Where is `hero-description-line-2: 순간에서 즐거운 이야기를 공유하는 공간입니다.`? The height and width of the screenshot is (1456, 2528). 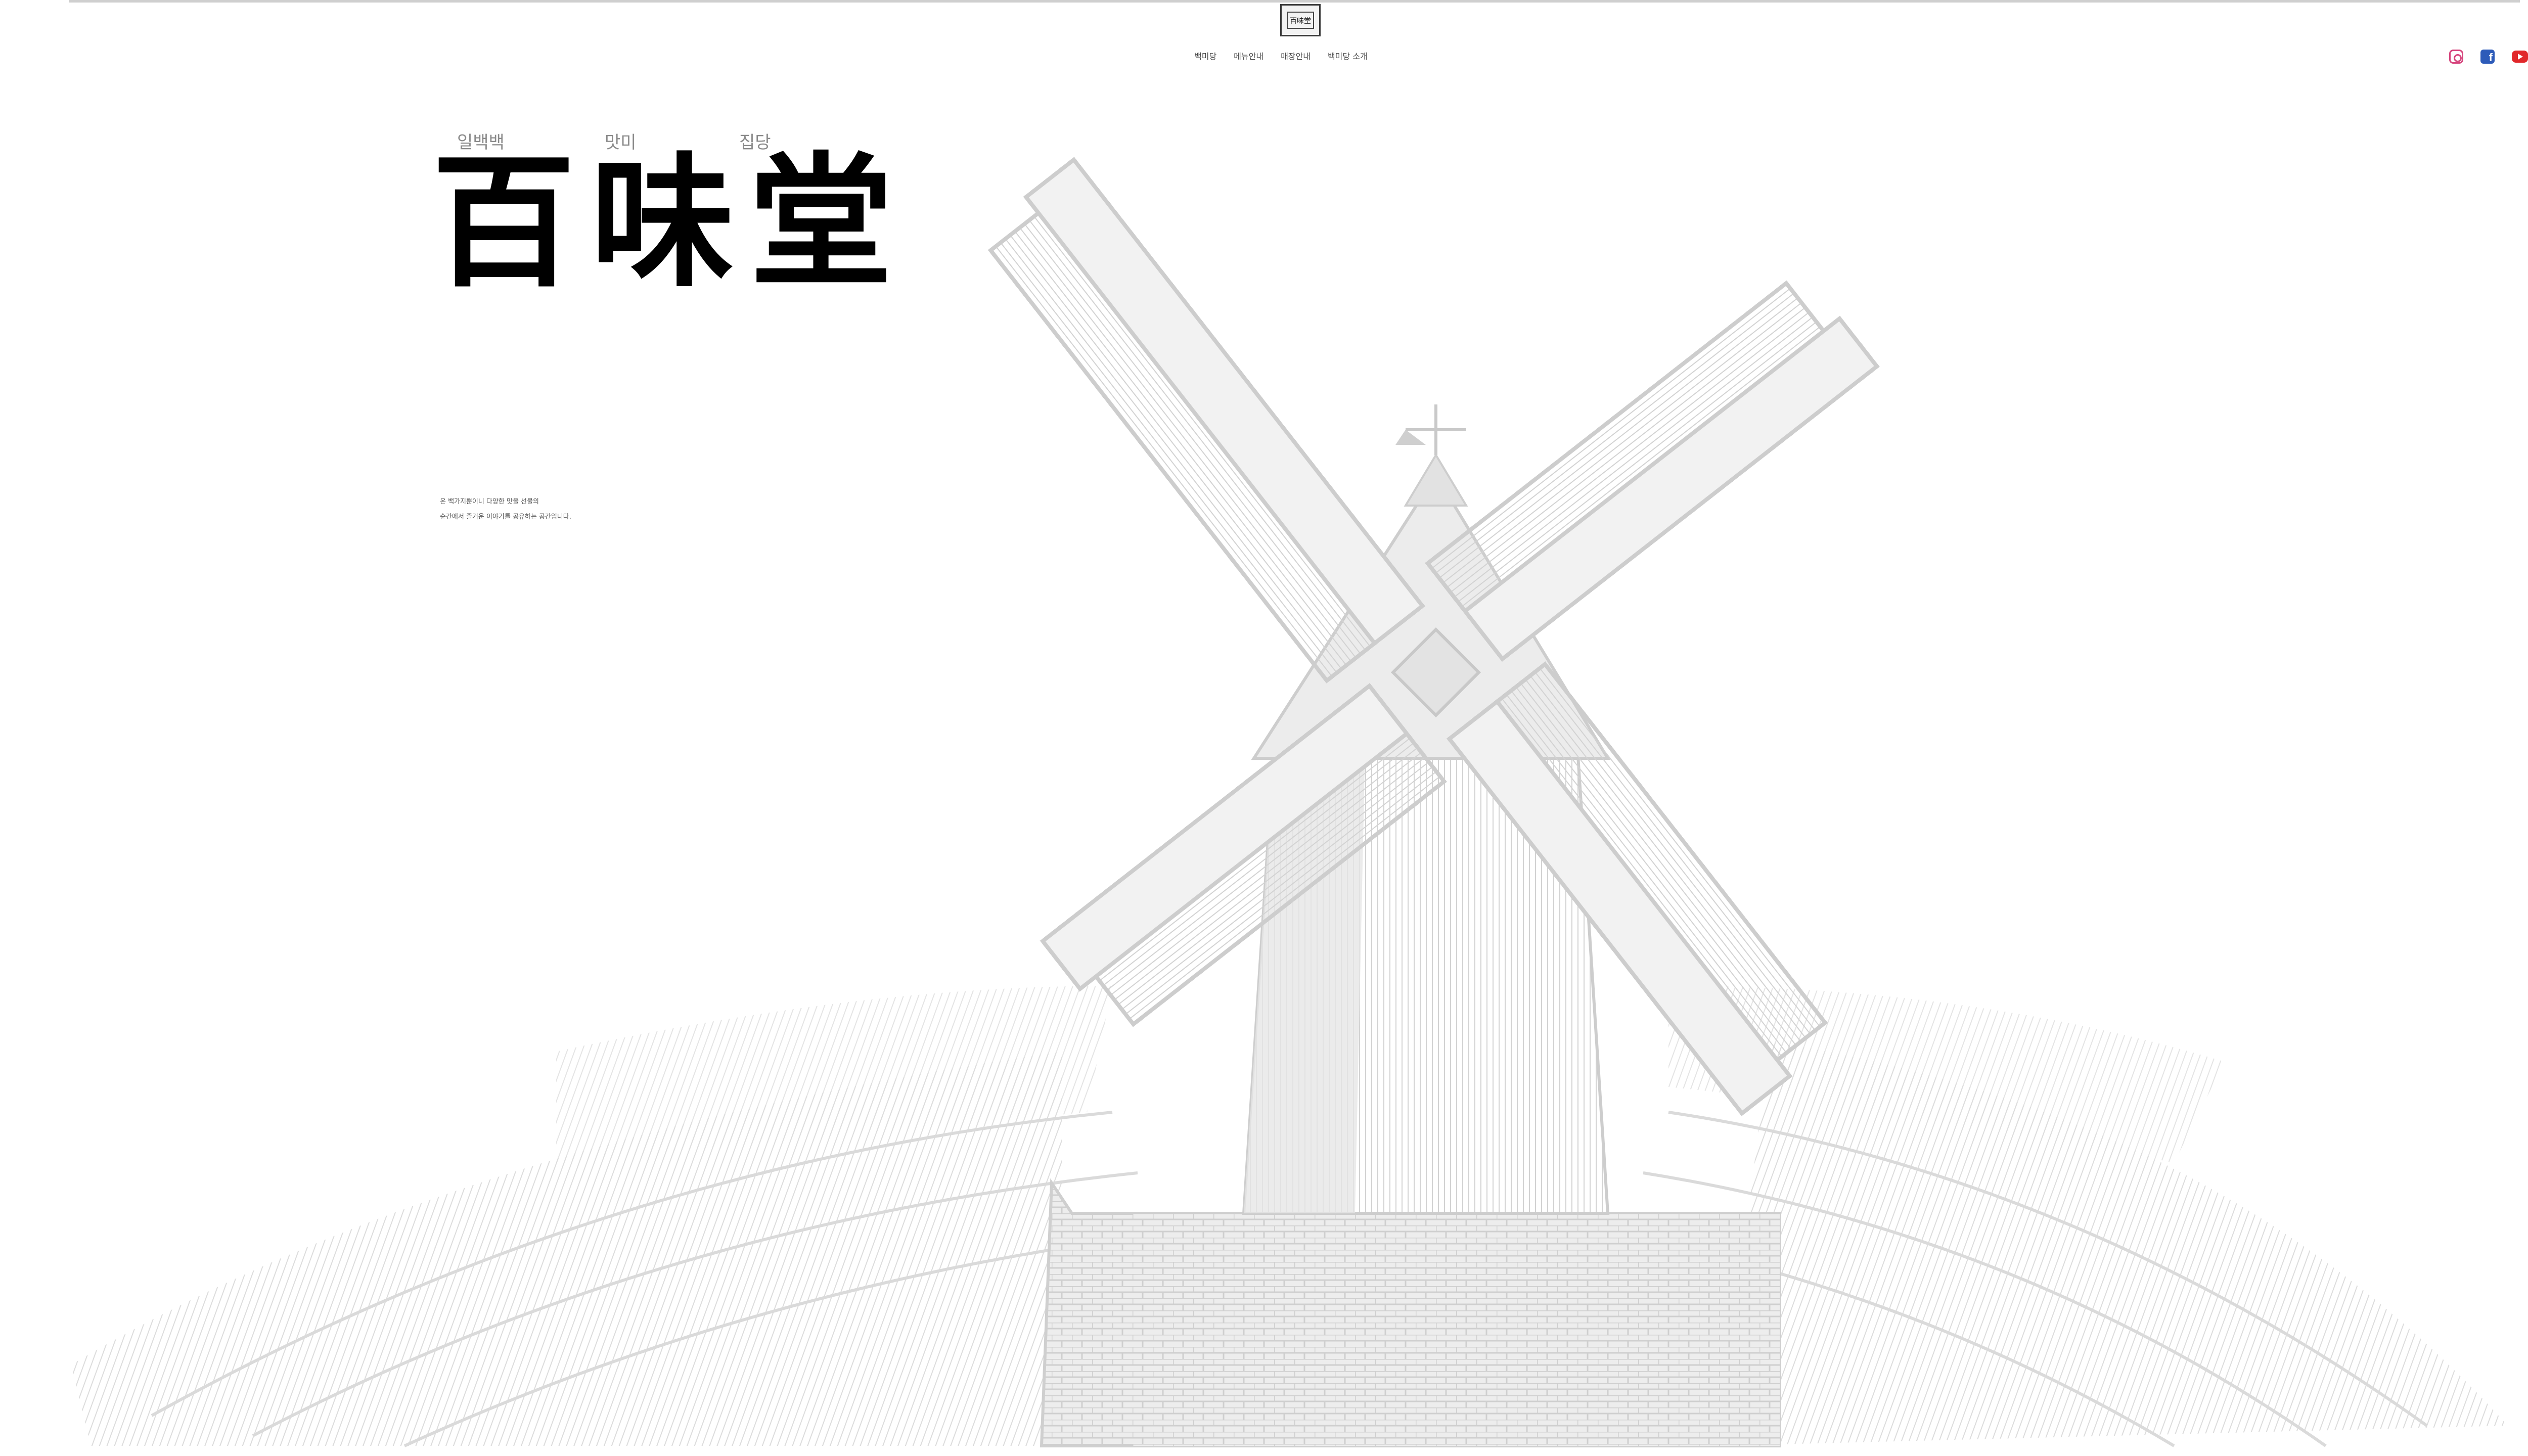
hero-description-line-2: 순간에서 즐거운 이야기를 공유하는 공간입니다. is located at coordinates (506, 517).